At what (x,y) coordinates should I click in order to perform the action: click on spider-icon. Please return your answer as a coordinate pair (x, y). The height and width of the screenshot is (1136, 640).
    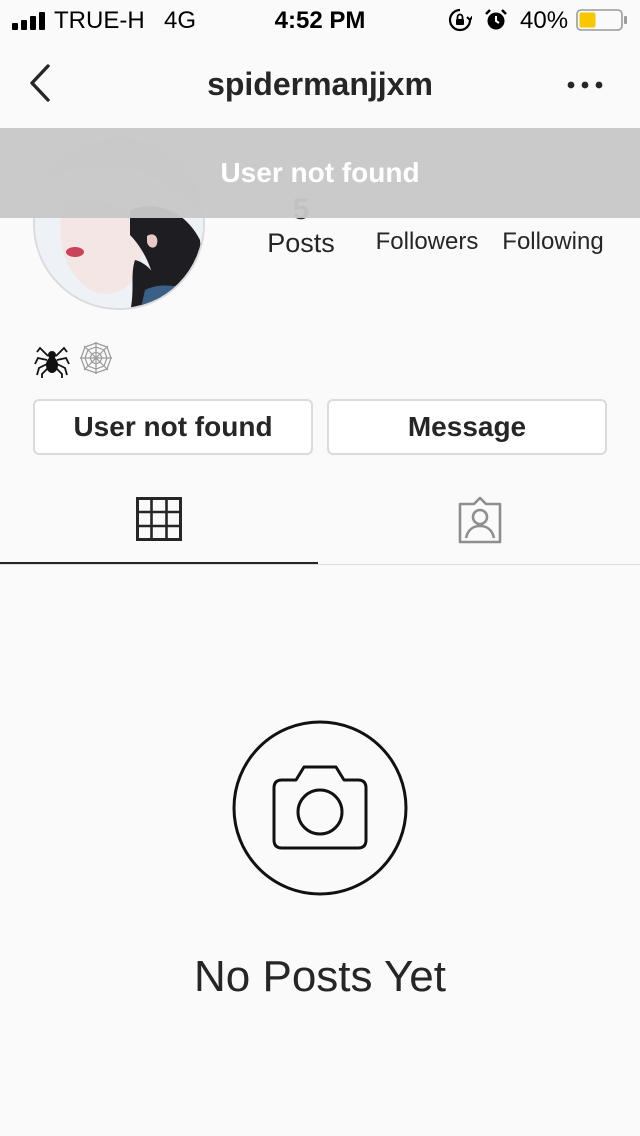
    Looking at the image, I should click on (52, 362).